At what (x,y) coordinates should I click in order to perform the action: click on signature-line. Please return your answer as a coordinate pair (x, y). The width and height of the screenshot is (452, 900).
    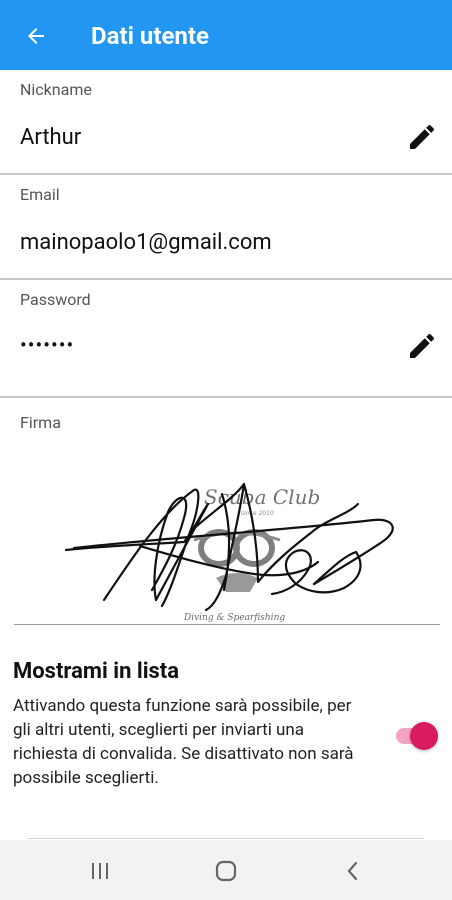
    Looking at the image, I should click on (227, 624).